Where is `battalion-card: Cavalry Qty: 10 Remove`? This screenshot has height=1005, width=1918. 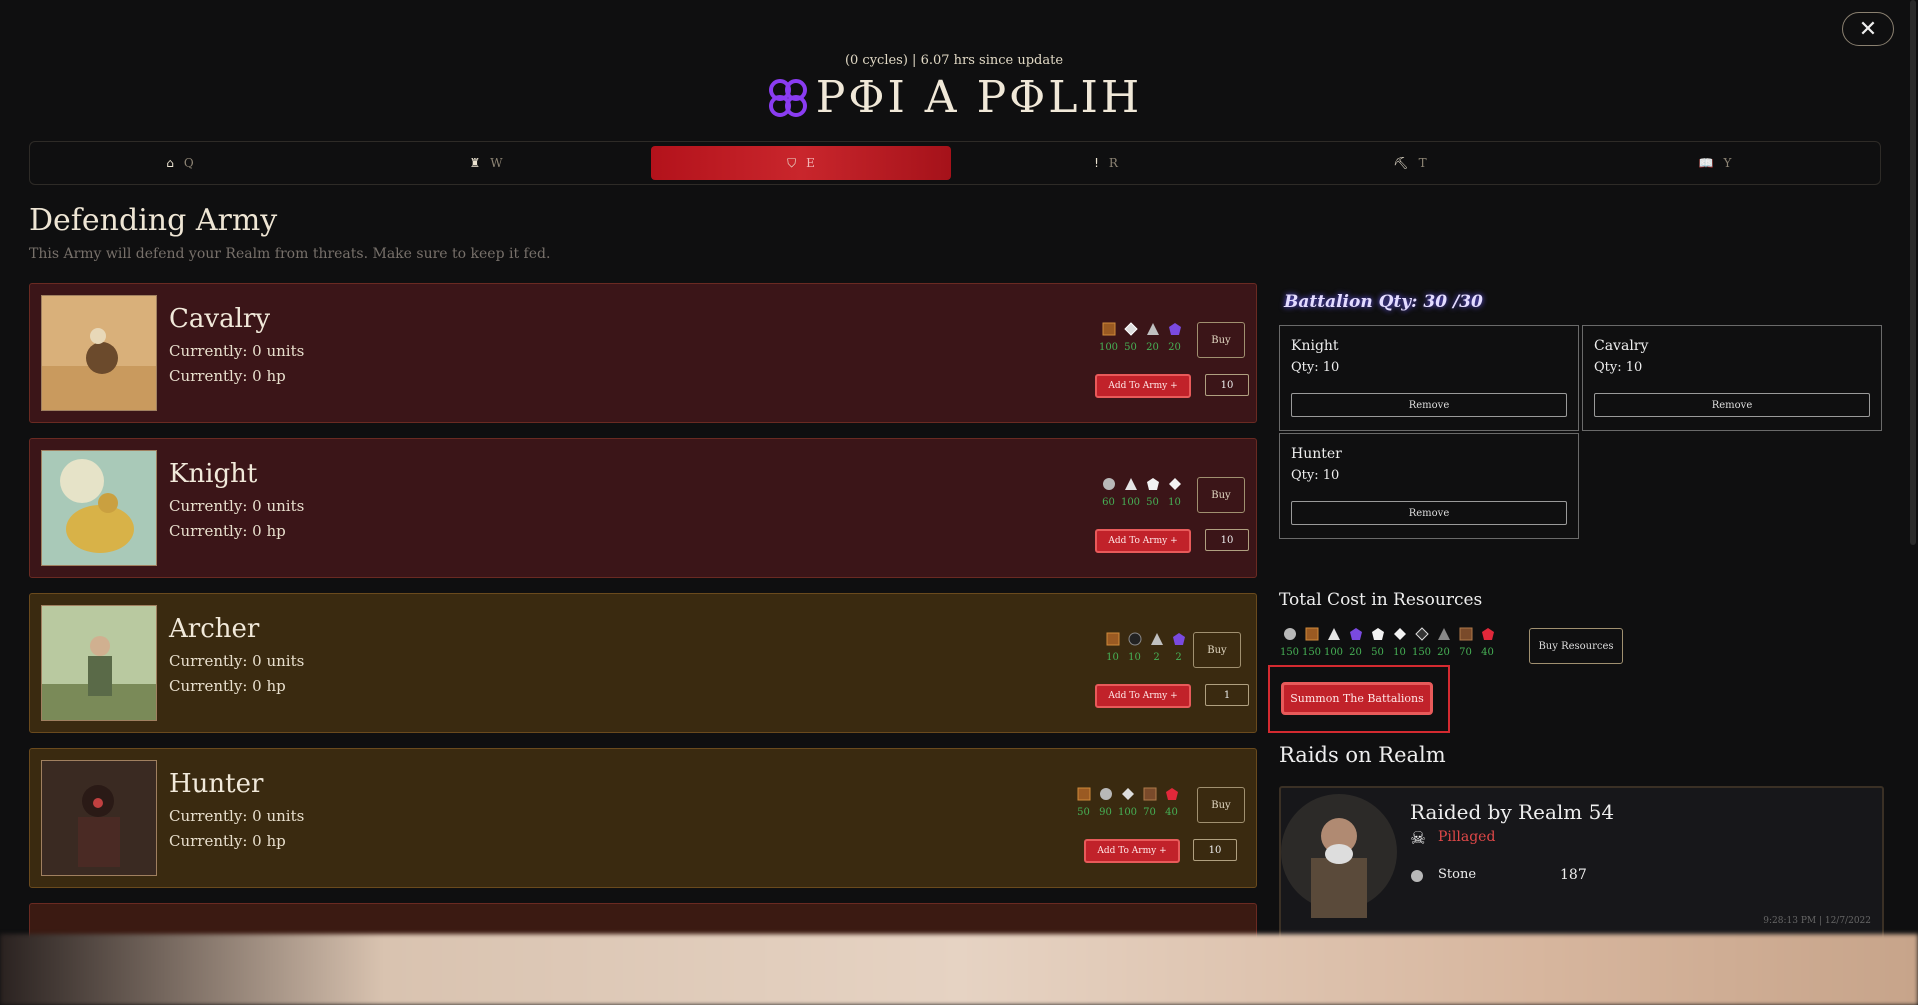 battalion-card: Cavalry Qty: 10 Remove is located at coordinates (1732, 378).